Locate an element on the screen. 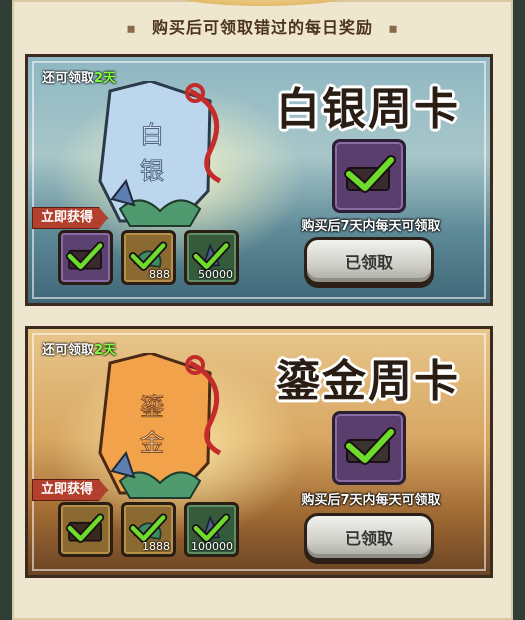 Image resolution: width=525 pixels, height=620 pixels. tag-char-top: 白 is located at coordinates (152, 135).